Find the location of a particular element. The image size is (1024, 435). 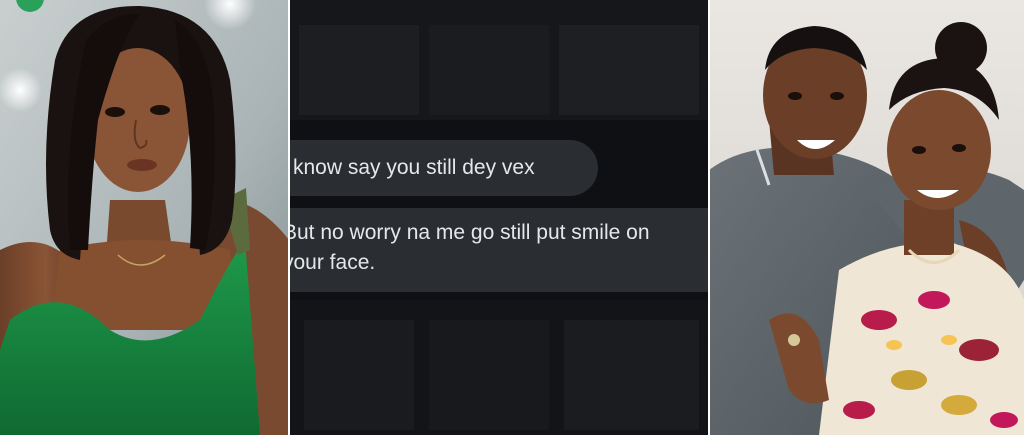

chat-message-text-line-2: your face. is located at coordinates (332, 262).